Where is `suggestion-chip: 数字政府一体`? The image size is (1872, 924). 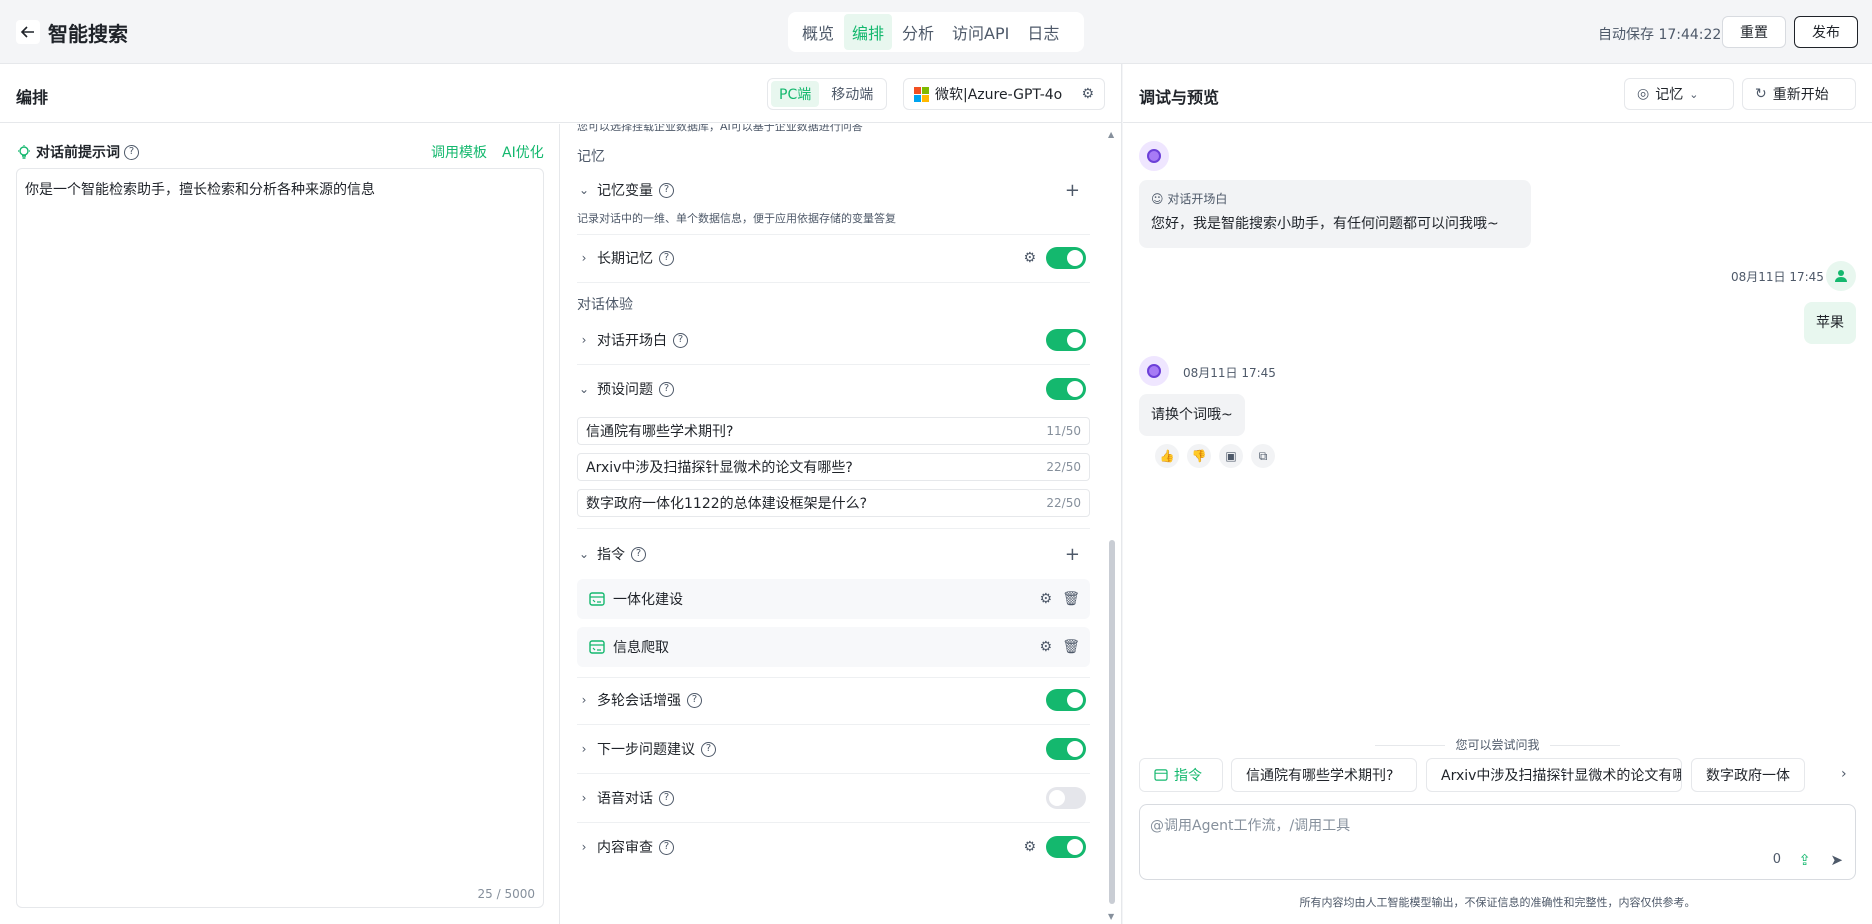 suggestion-chip: 数字政府一体 is located at coordinates (1748, 775).